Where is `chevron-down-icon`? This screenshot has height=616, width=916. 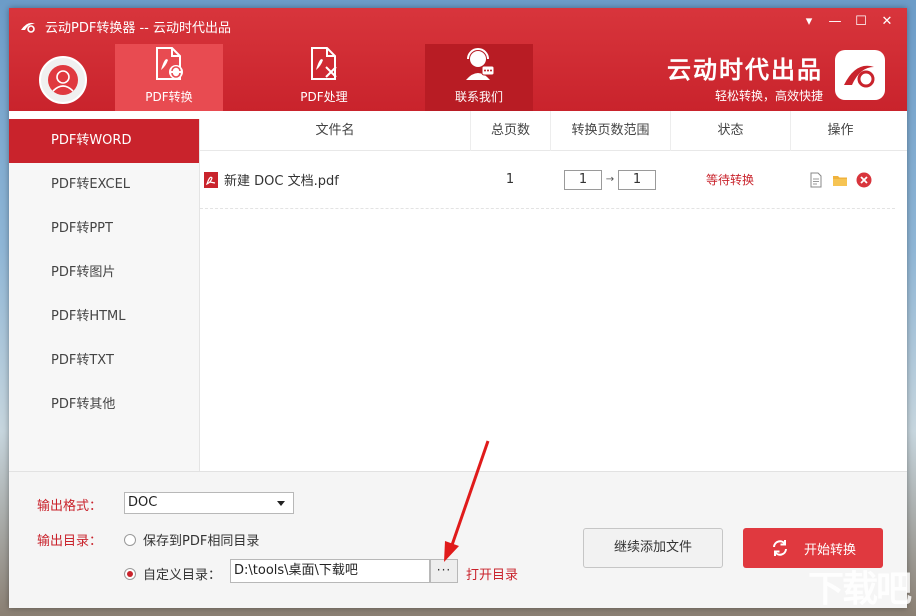 chevron-down-icon is located at coordinates (281, 503).